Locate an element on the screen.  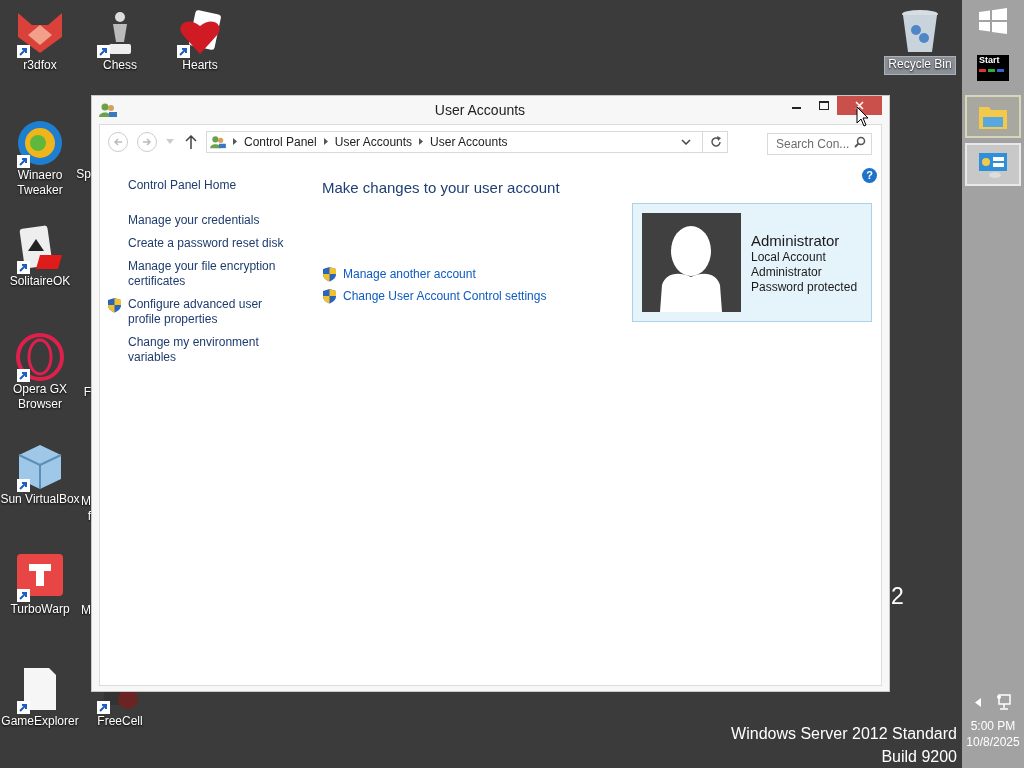
search-icon is located at coordinates (860, 141).